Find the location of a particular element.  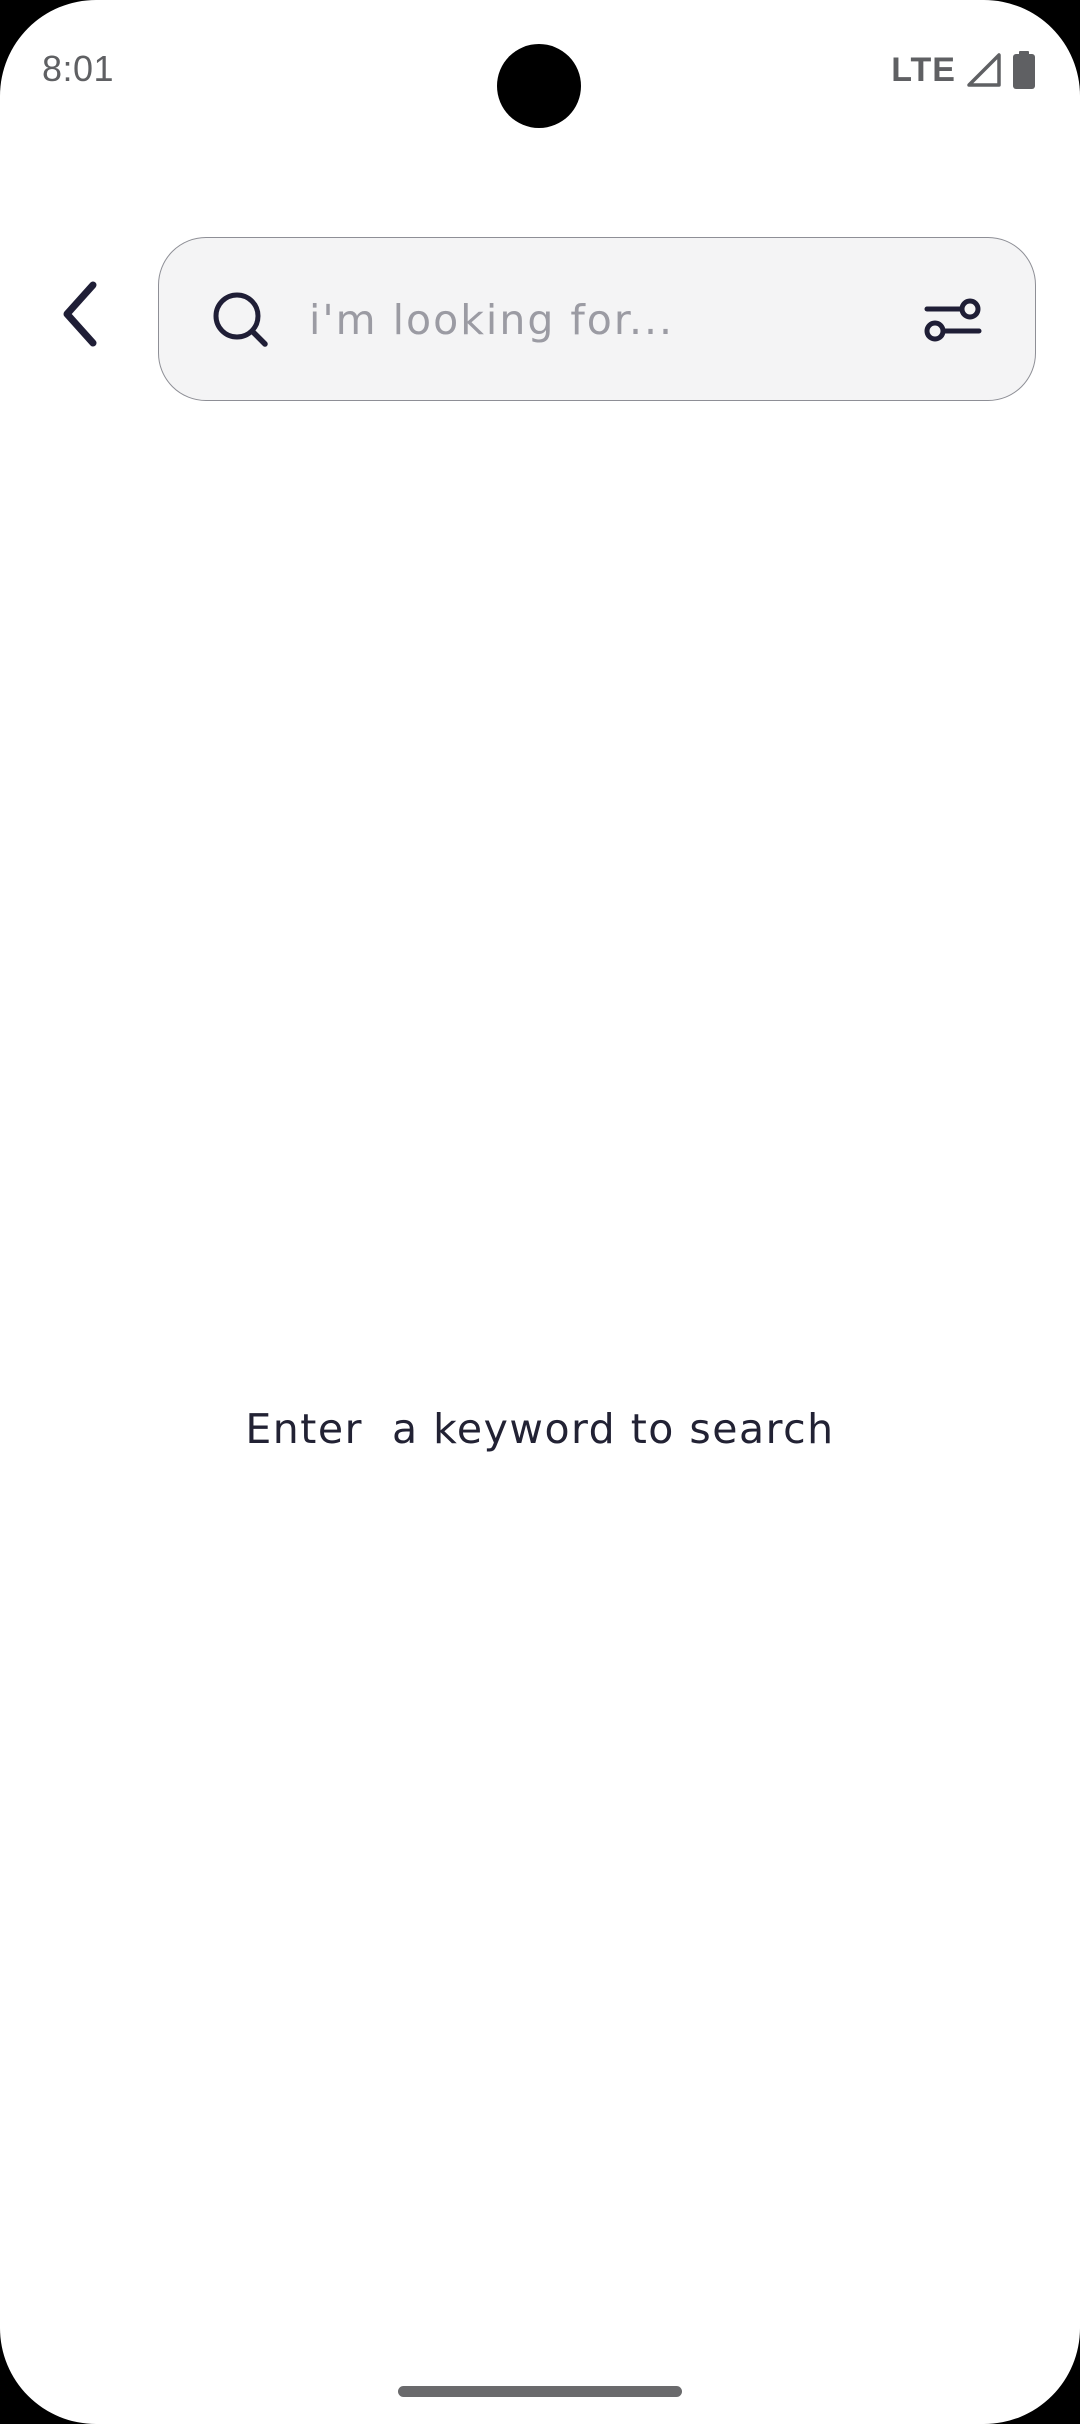

status-icons: LTE is located at coordinates (963, 70).